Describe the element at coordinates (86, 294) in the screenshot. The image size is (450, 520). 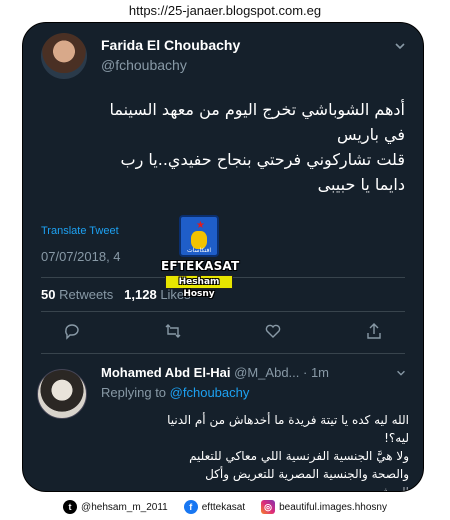
I see `retweets-label: Retweets` at that location.